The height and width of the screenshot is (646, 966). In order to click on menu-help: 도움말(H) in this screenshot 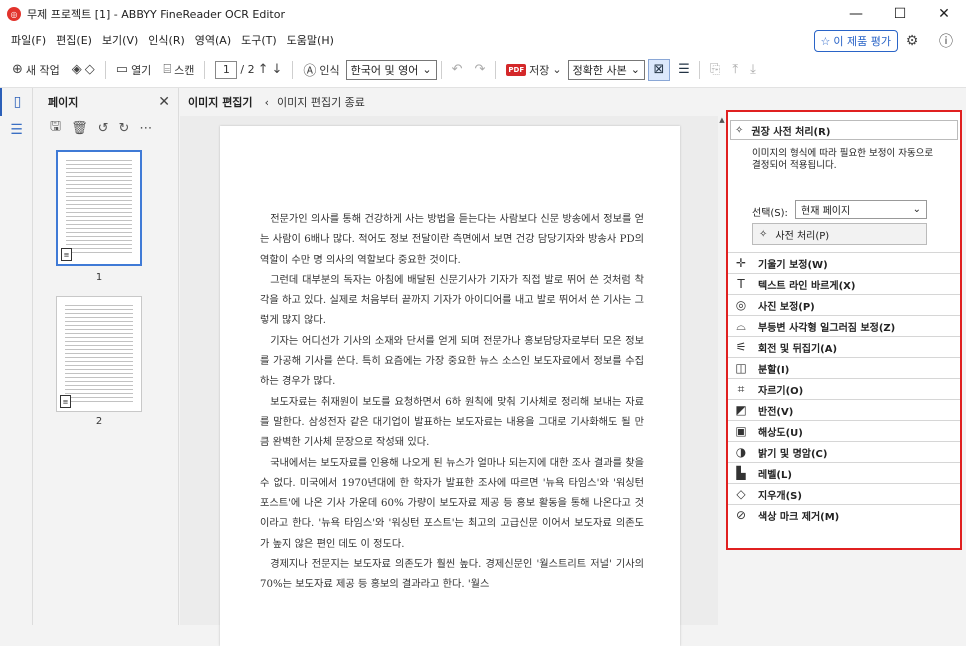, I will do `click(310, 40)`.